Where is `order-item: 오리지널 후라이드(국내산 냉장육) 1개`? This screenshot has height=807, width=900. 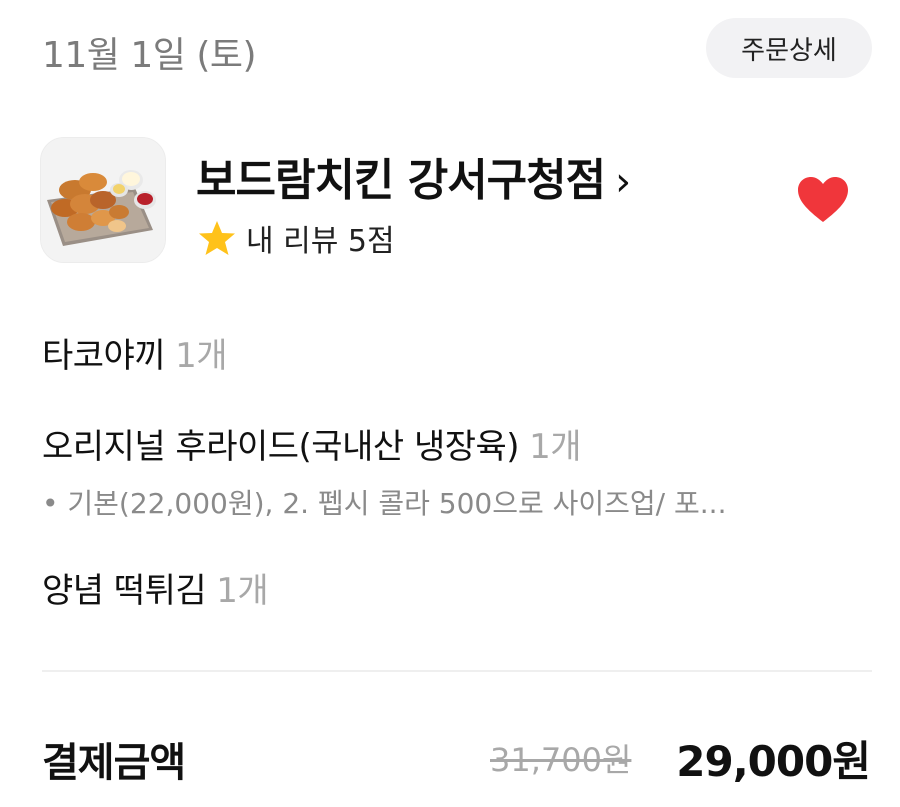 order-item: 오리지널 후라이드(국내산 냉장육) 1개 is located at coordinates (311, 443).